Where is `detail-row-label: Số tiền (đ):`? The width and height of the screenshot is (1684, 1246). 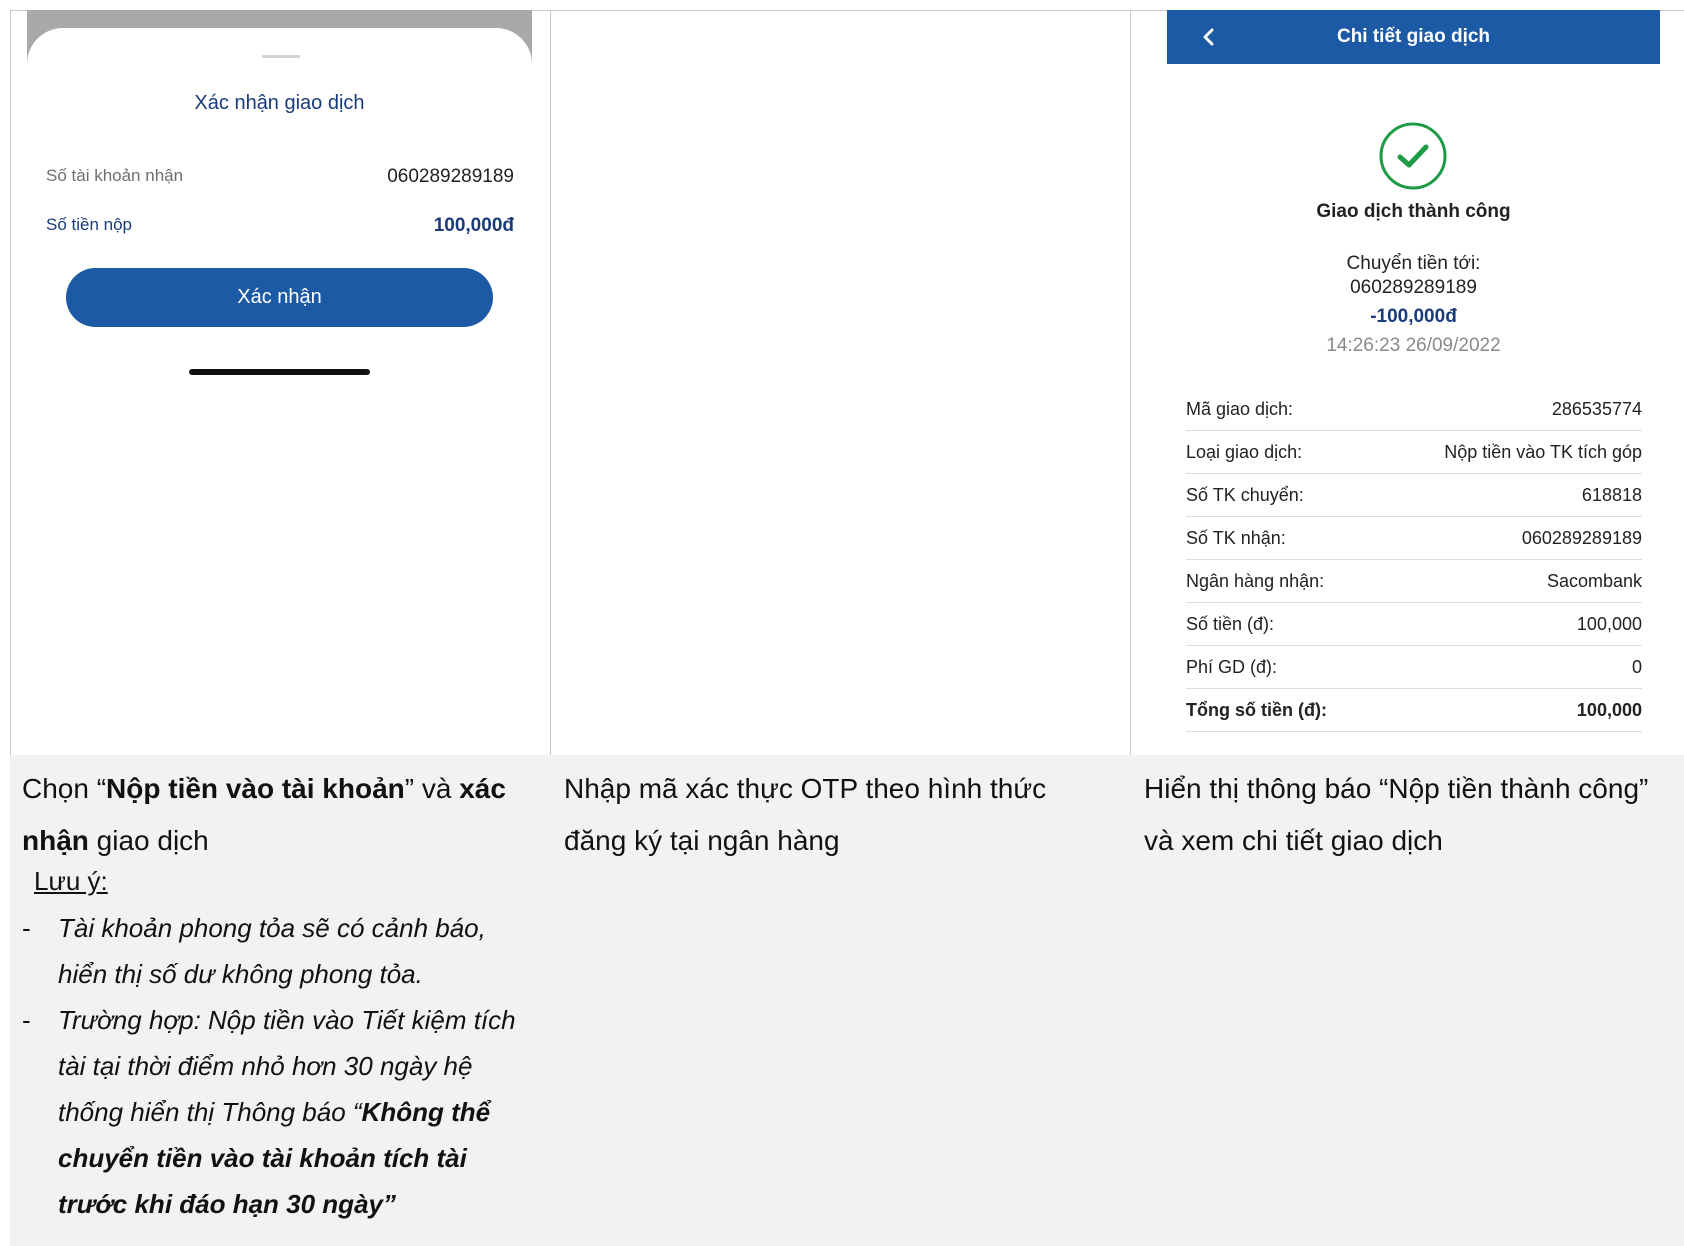 detail-row-label: Số tiền (đ): is located at coordinates (1230, 623).